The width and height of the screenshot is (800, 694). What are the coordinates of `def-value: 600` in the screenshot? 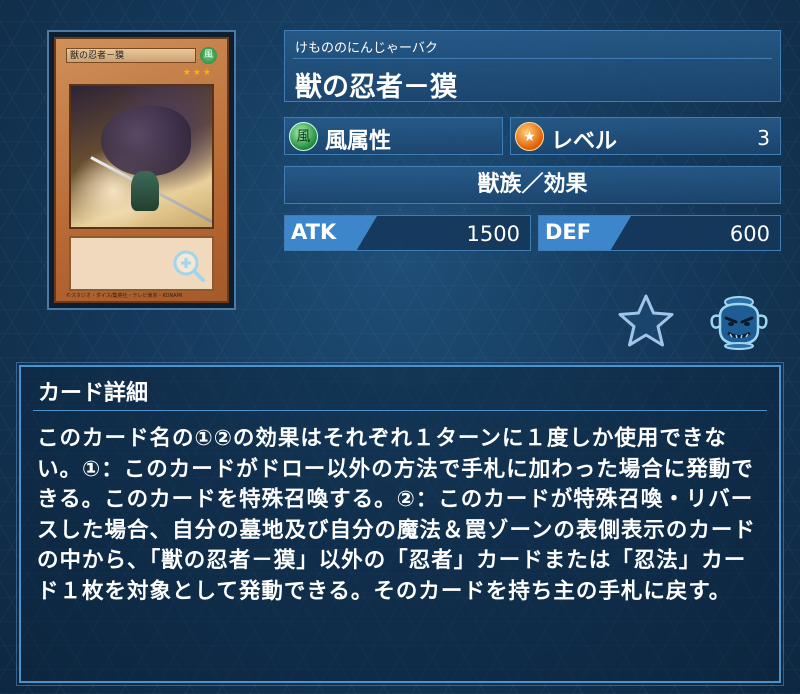 It's located at (749, 234).